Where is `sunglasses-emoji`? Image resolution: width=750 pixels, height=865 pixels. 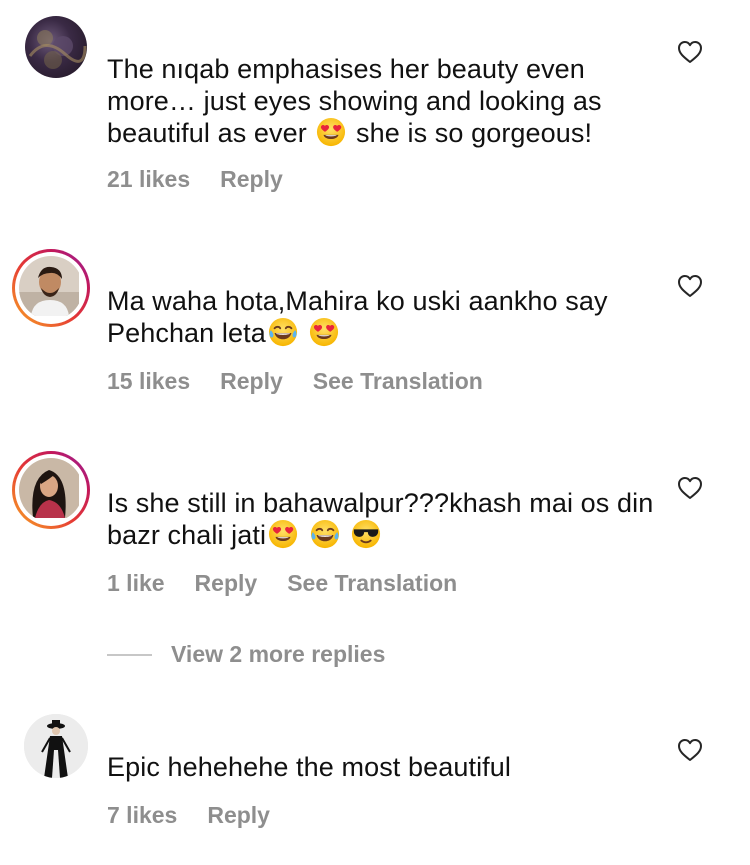
sunglasses-emoji is located at coordinates (366, 534).